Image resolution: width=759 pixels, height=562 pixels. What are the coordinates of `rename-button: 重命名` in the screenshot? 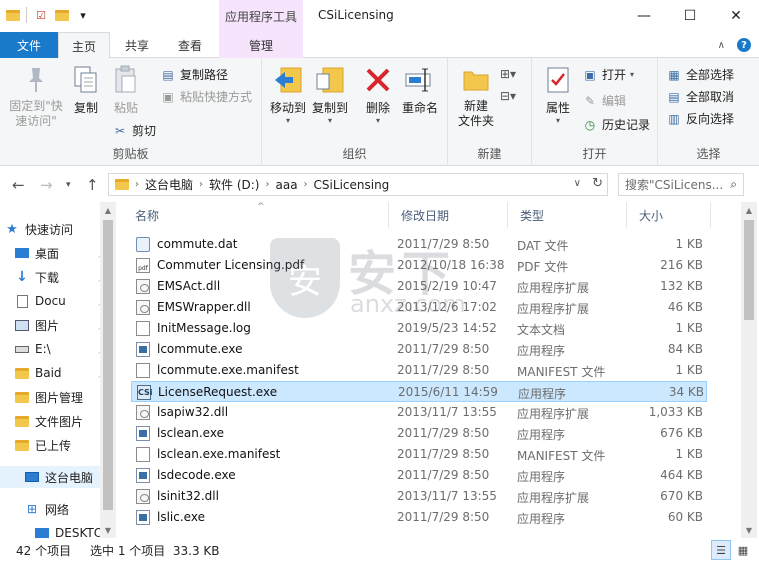 It's located at (420, 90).